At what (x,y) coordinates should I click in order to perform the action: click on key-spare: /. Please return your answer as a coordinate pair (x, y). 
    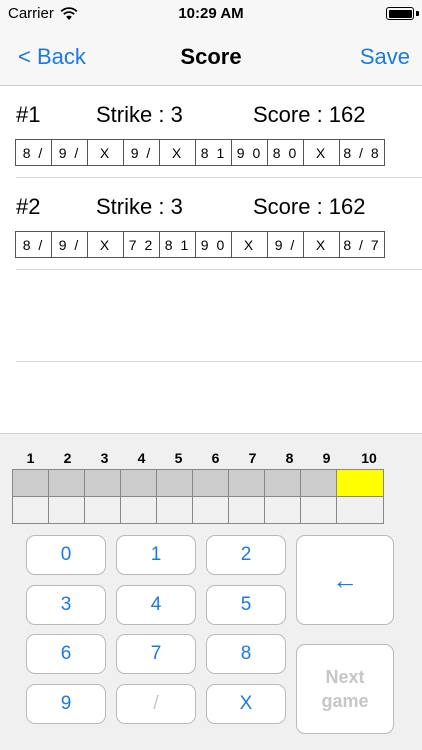
    Looking at the image, I should click on (156, 704).